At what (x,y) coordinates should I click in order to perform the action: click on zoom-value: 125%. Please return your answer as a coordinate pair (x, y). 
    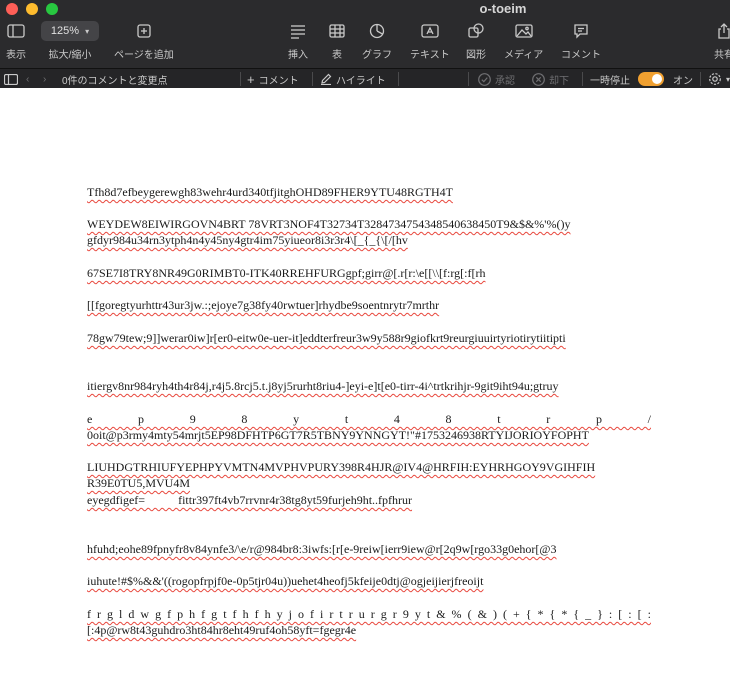
    Looking at the image, I should click on (65, 31).